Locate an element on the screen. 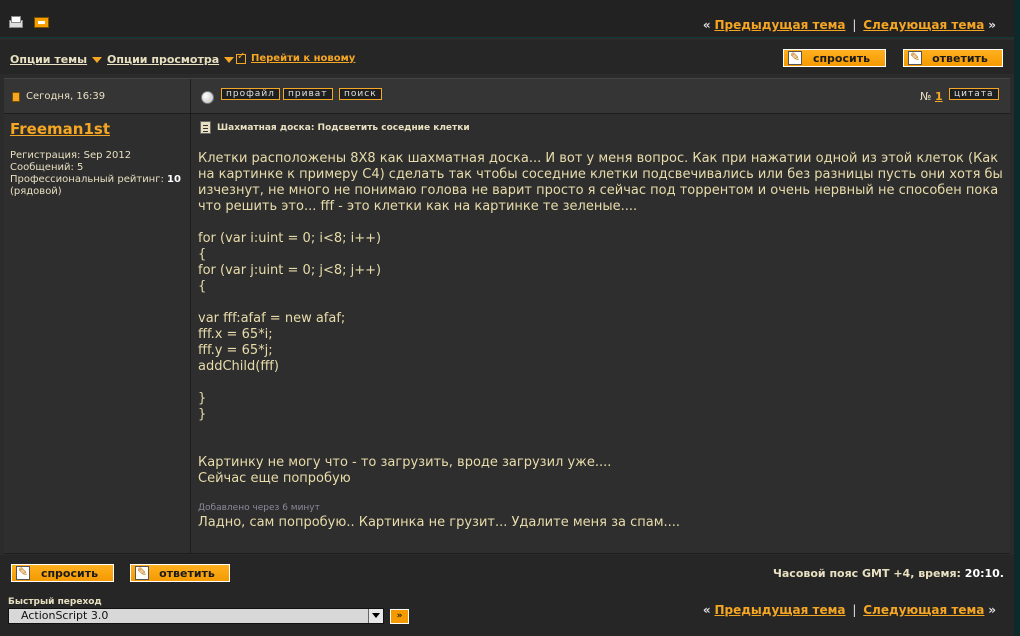  post-date: Сегодня, 16:39 is located at coordinates (58, 96).